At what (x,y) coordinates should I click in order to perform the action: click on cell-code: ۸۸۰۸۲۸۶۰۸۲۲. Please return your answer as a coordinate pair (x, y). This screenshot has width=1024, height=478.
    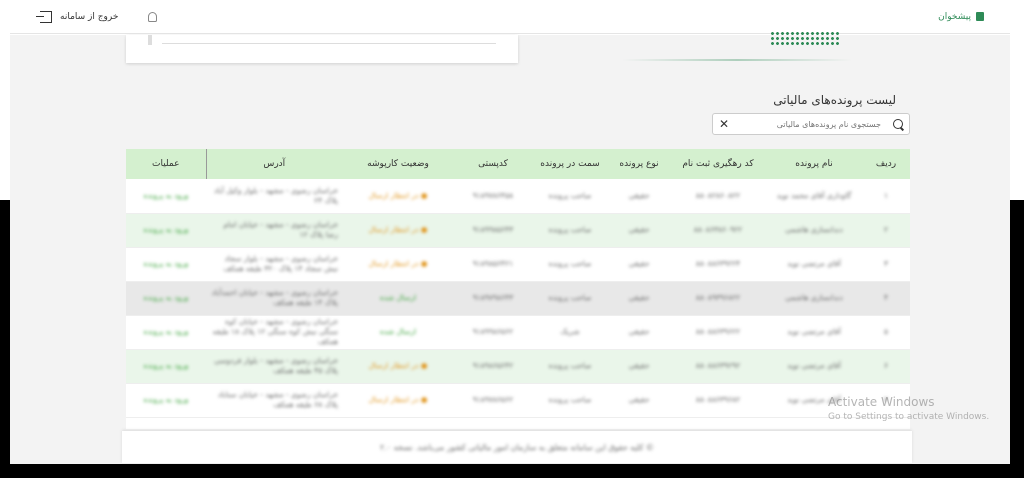
    Looking at the image, I should click on (718, 195).